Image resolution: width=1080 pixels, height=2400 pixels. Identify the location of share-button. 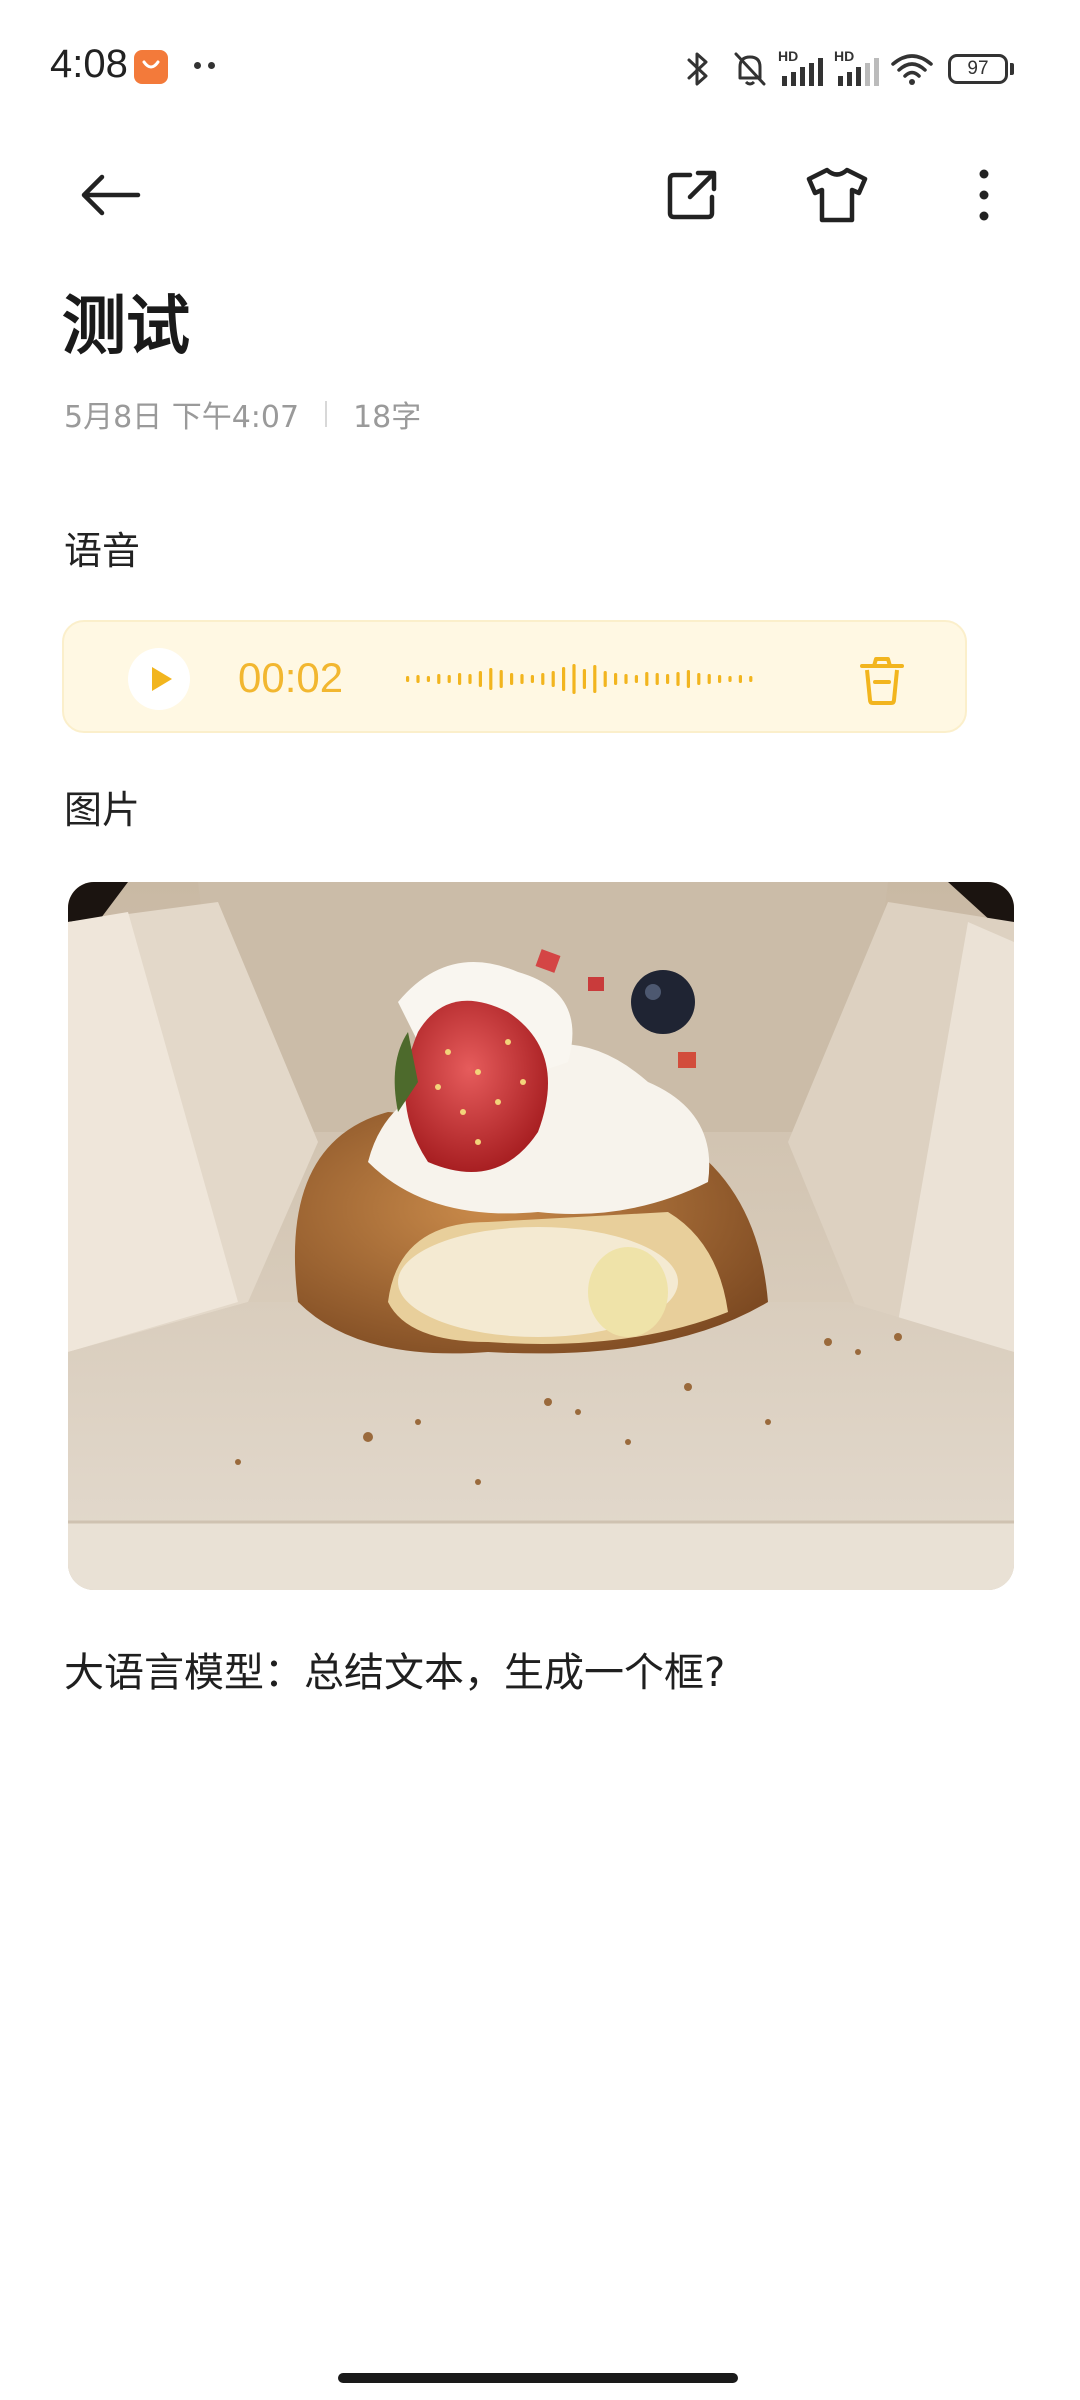
(692, 195).